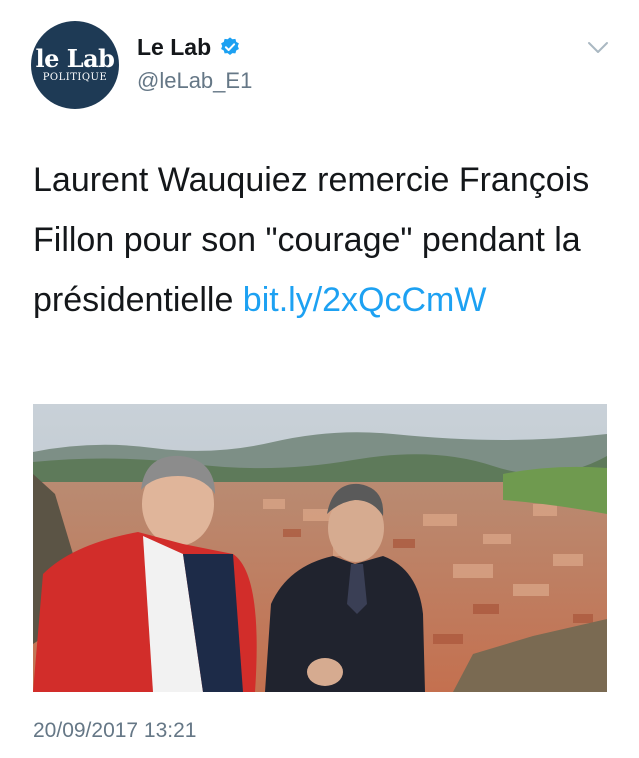  I want to click on author-name-row: Le Lab, so click(189, 47).